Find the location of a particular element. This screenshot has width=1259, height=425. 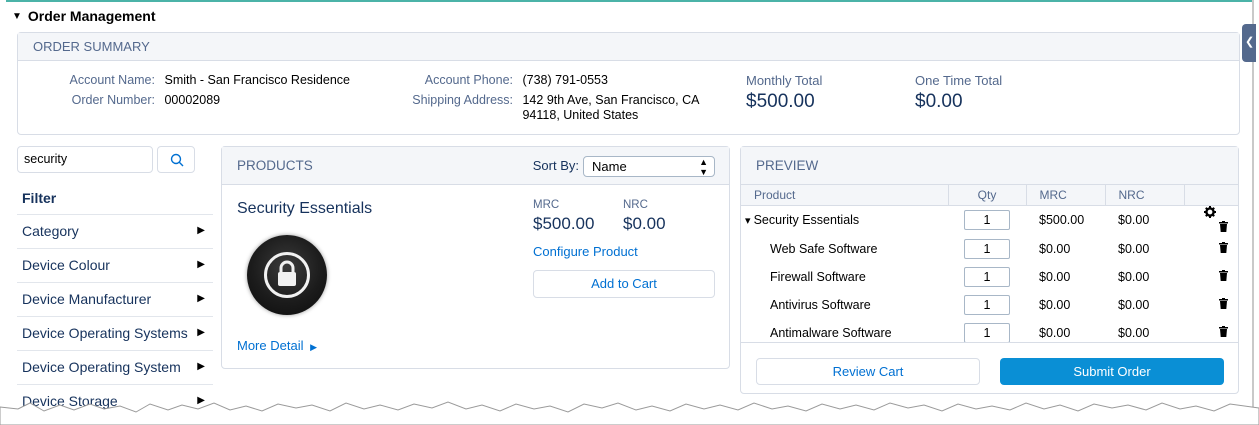

preview-mrc-cell: $500.00 is located at coordinates (1062, 220).